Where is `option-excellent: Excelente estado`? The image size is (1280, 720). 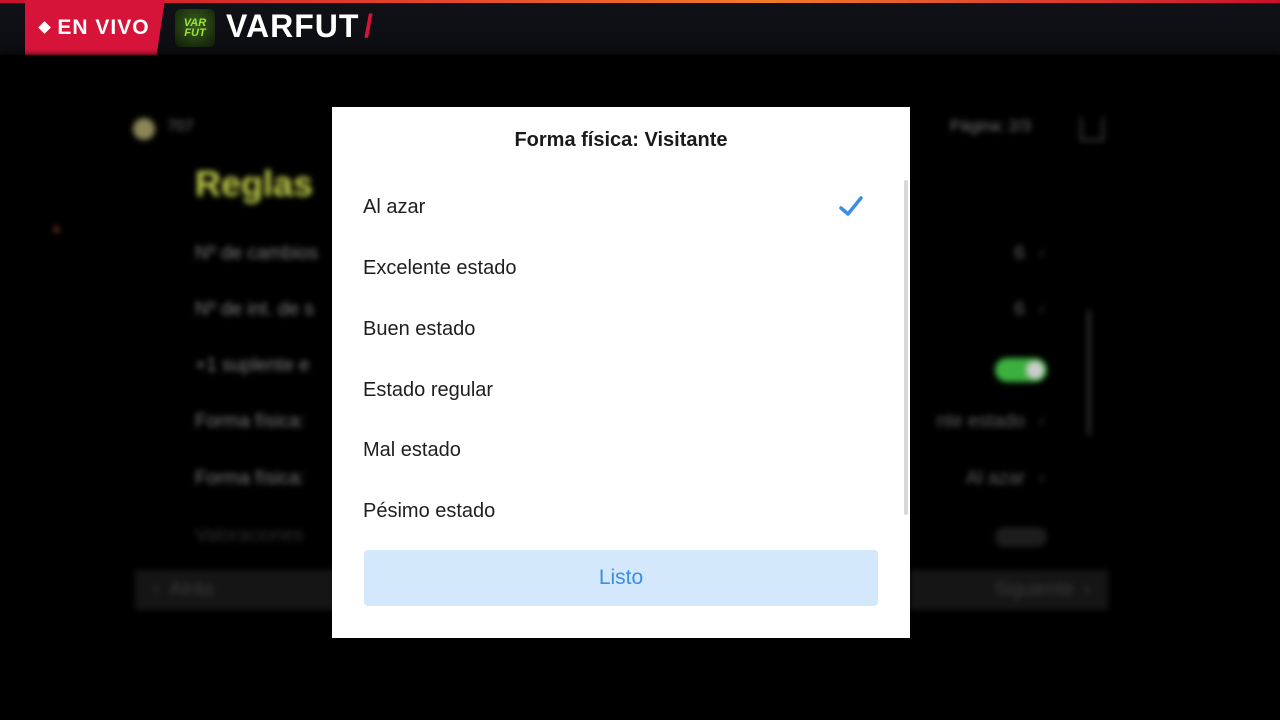 option-excellent: Excelente estado is located at coordinates (617, 268).